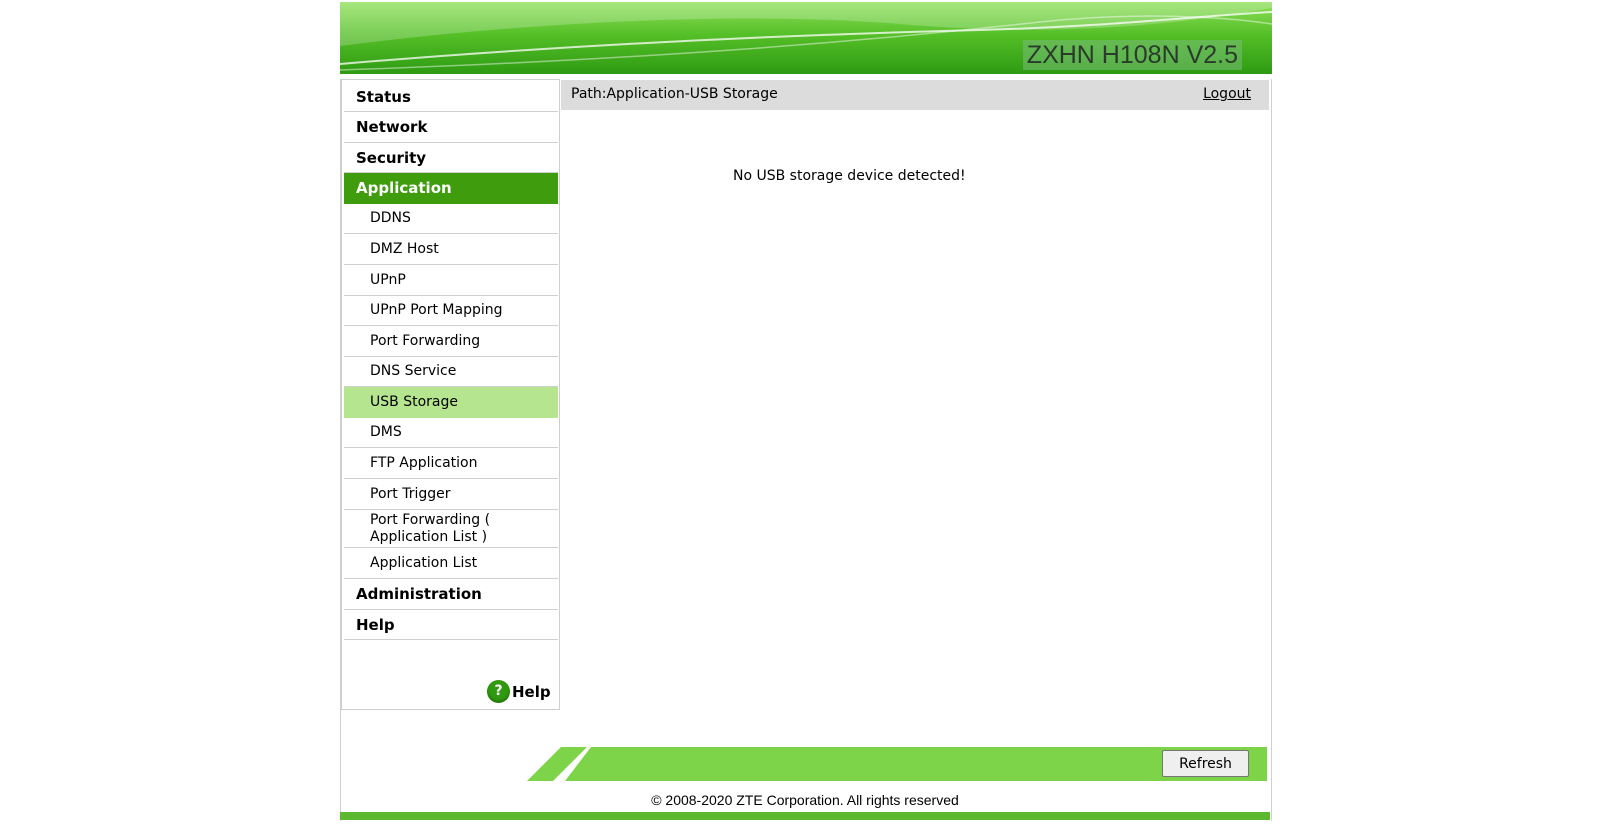 The height and width of the screenshot is (830, 1600). What do you see at coordinates (430, 528) in the screenshot?
I see `submenu-label: Port Forwarding ( Application List )` at bounding box center [430, 528].